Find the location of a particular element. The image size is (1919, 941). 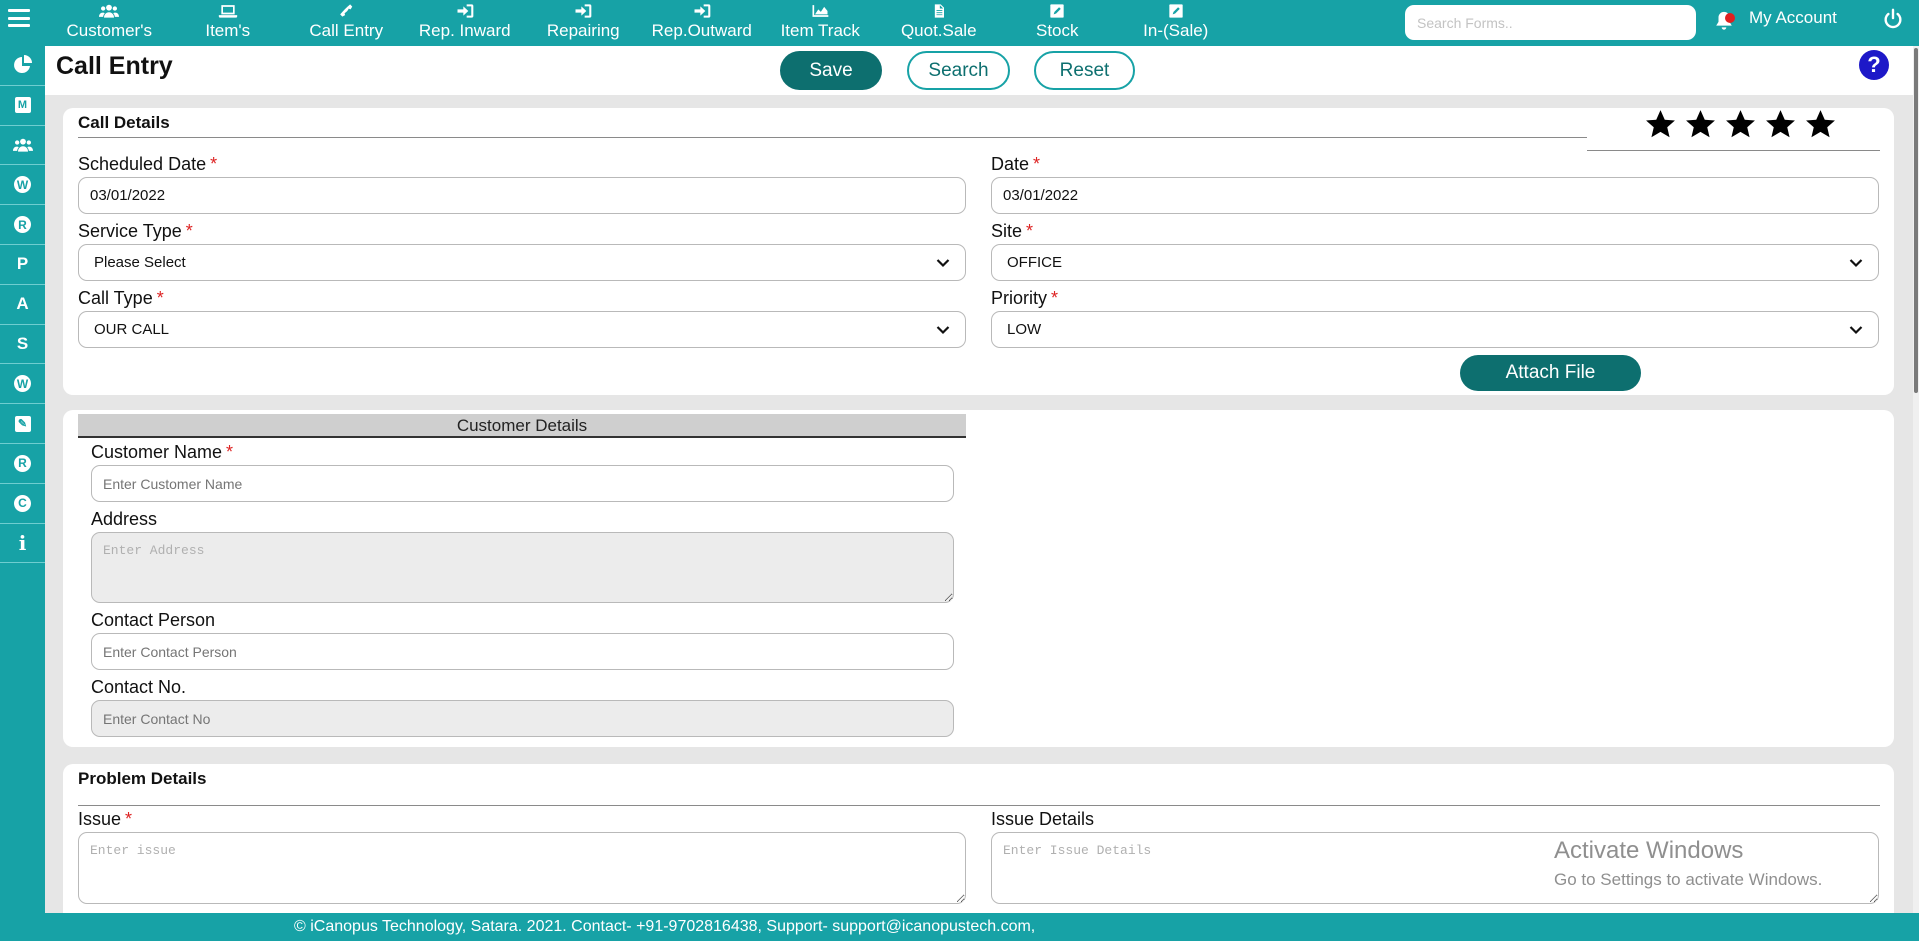

nav-item-stock: Stock is located at coordinates (1057, 23).